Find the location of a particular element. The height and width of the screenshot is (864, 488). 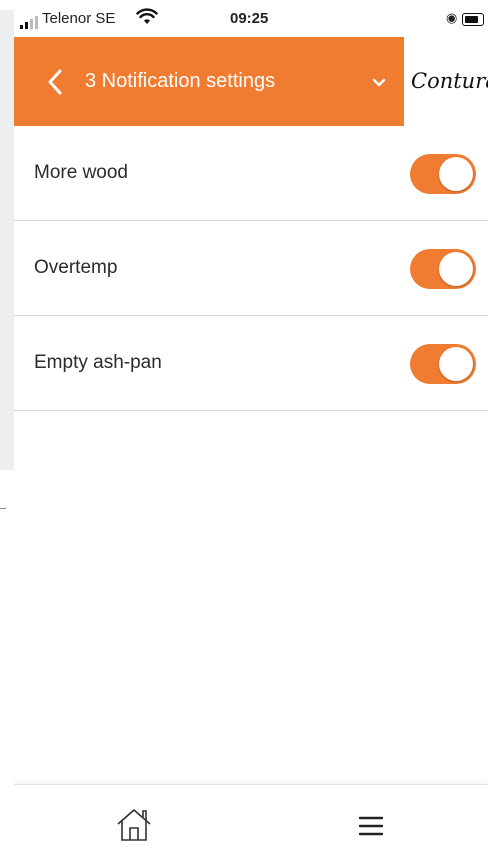

brand-area: Contura is located at coordinates (446, 81).